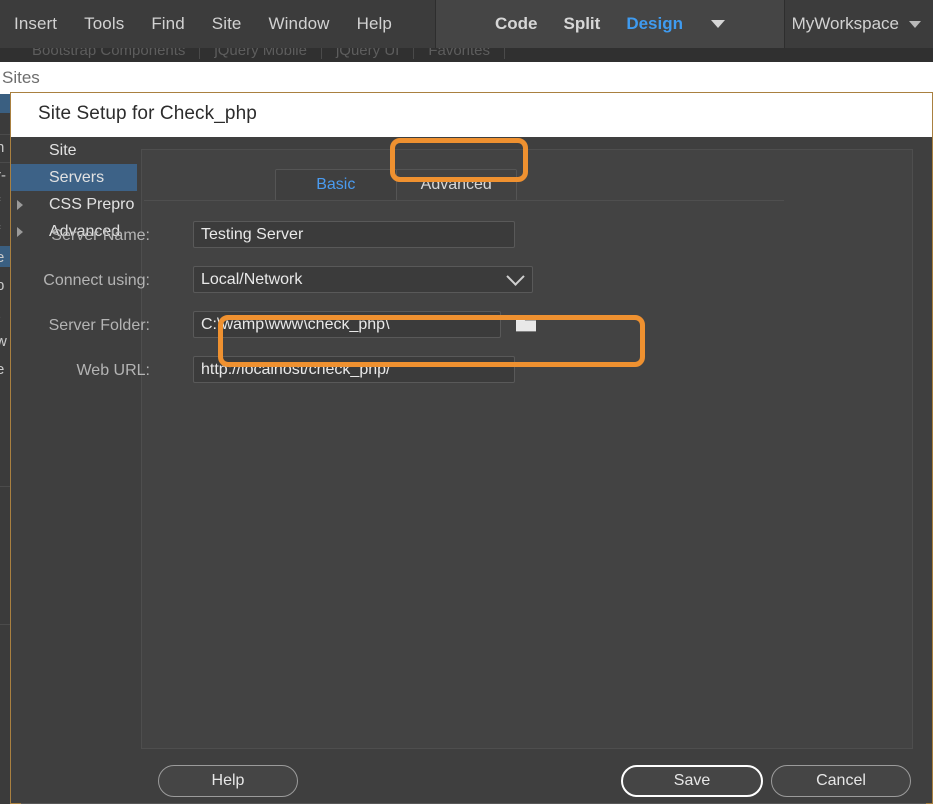  Describe the element at coordinates (2, 285) in the screenshot. I see `bg-fragment: p` at that location.